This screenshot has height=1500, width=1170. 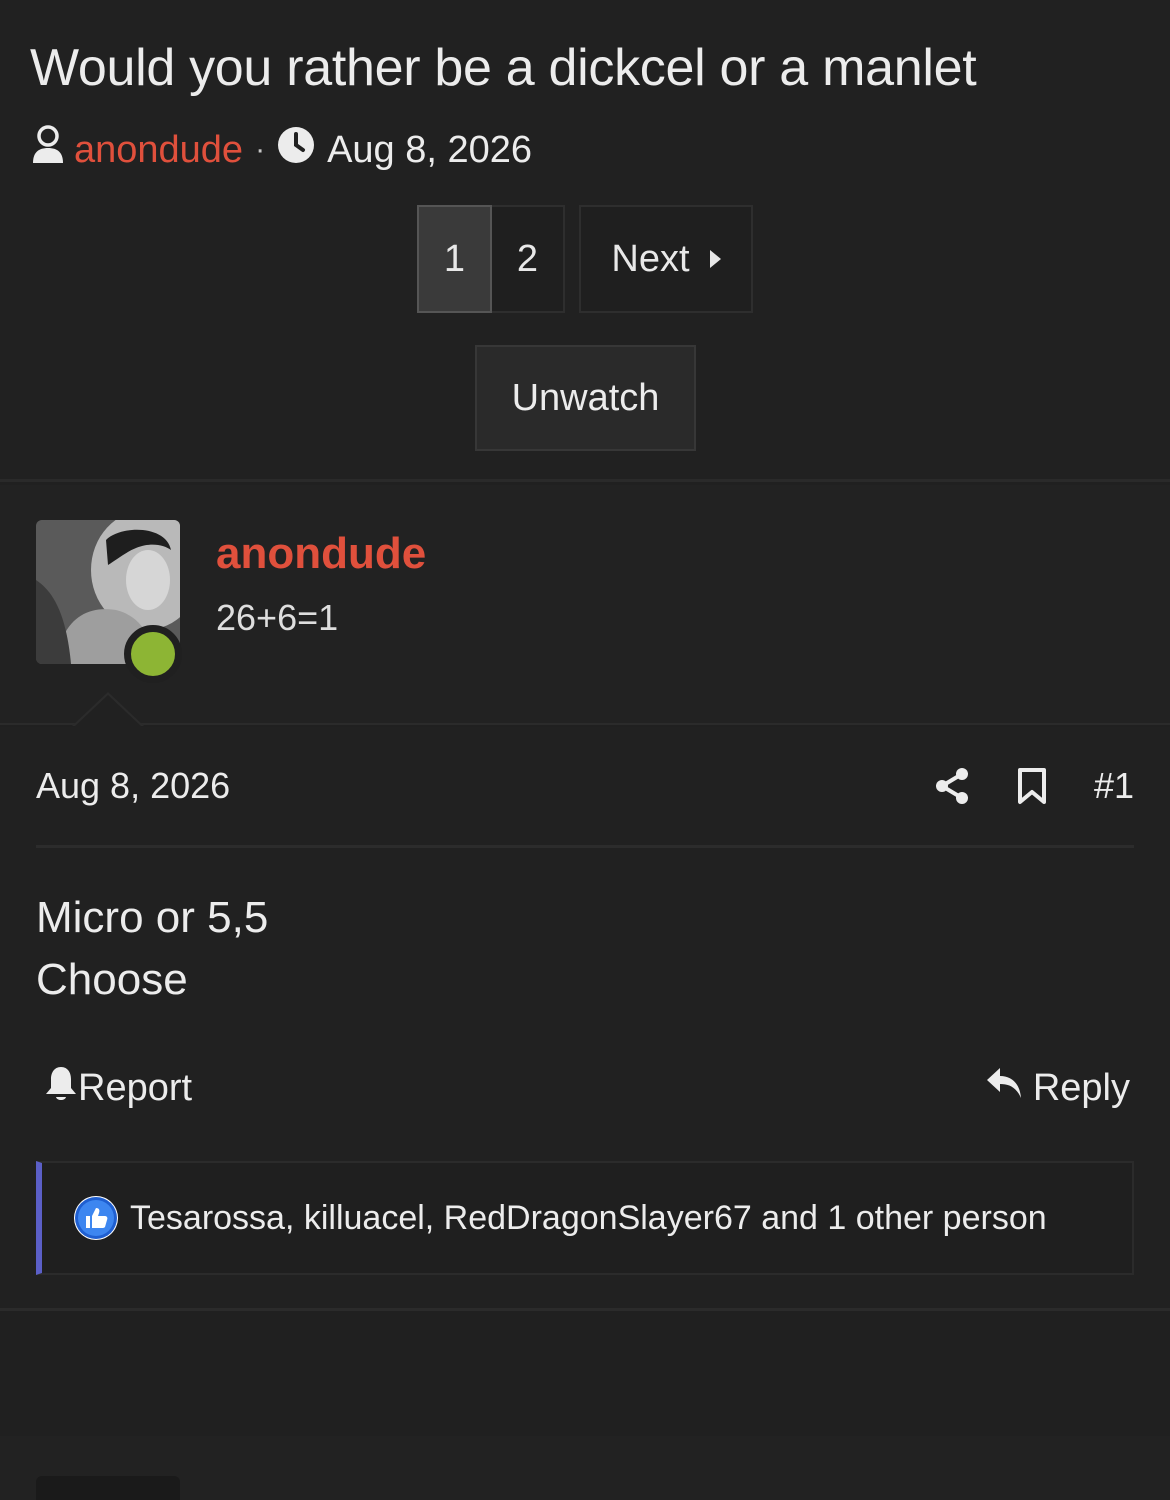 I want to click on page-2-button: 2, so click(x=528, y=259).